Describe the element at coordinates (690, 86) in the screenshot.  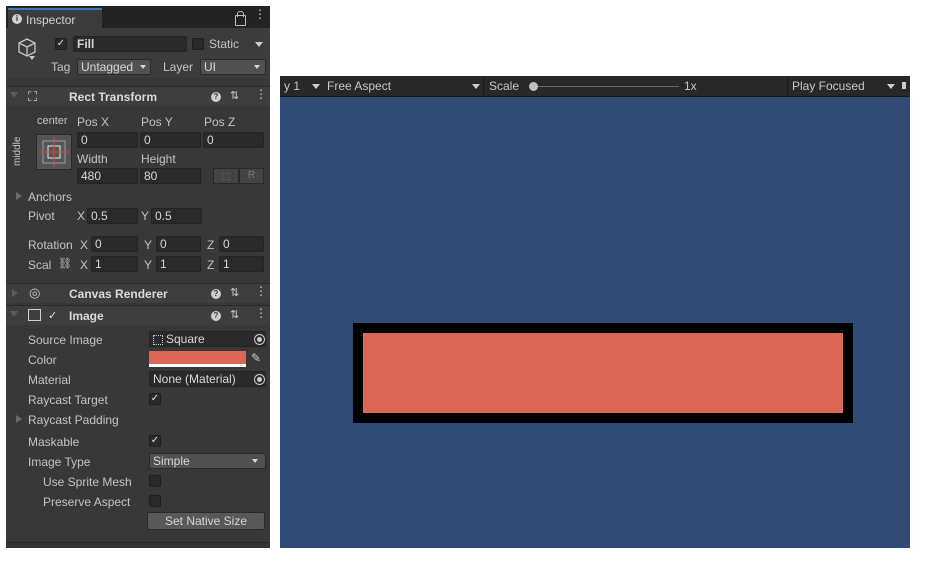
I see `scale-value: 1x` at that location.